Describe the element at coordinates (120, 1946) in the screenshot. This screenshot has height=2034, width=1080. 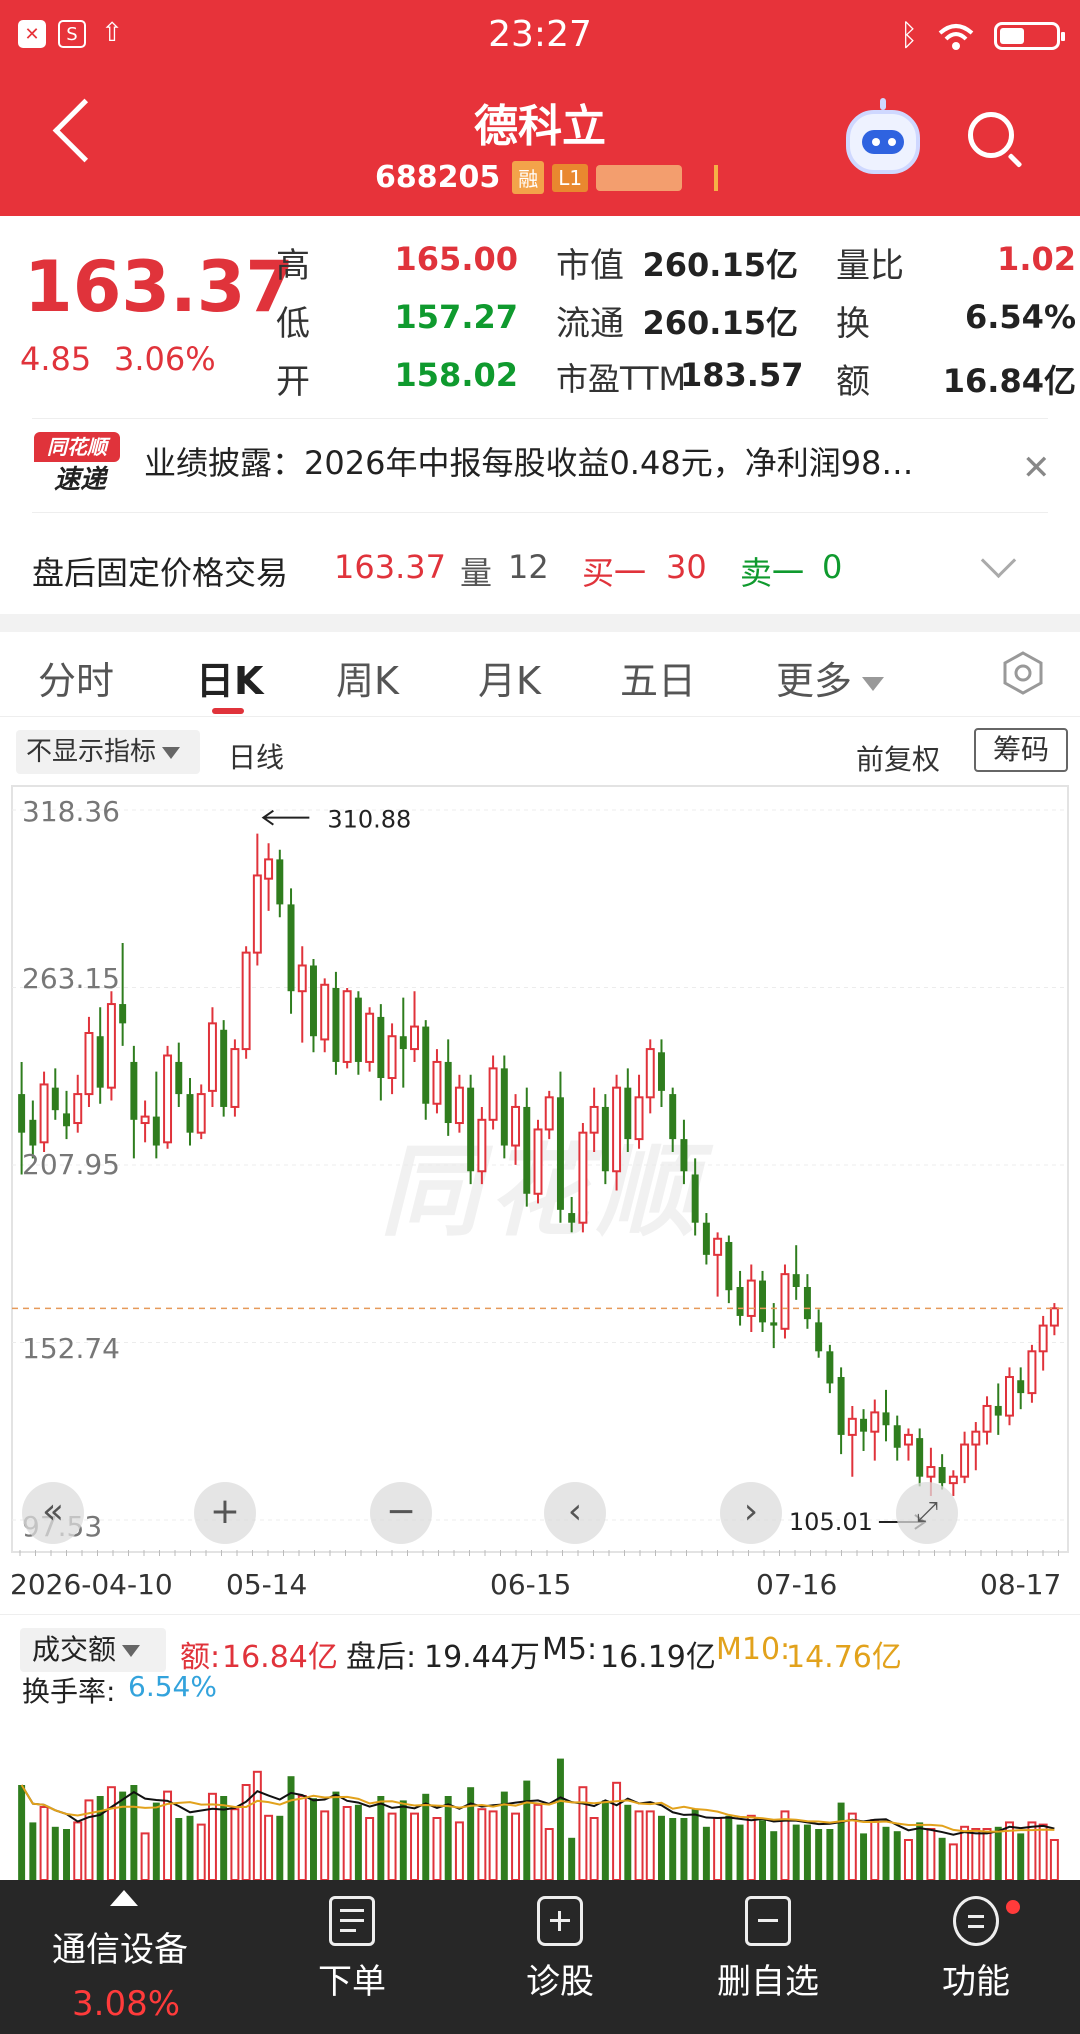
I see `industry-name: 通信设备` at that location.